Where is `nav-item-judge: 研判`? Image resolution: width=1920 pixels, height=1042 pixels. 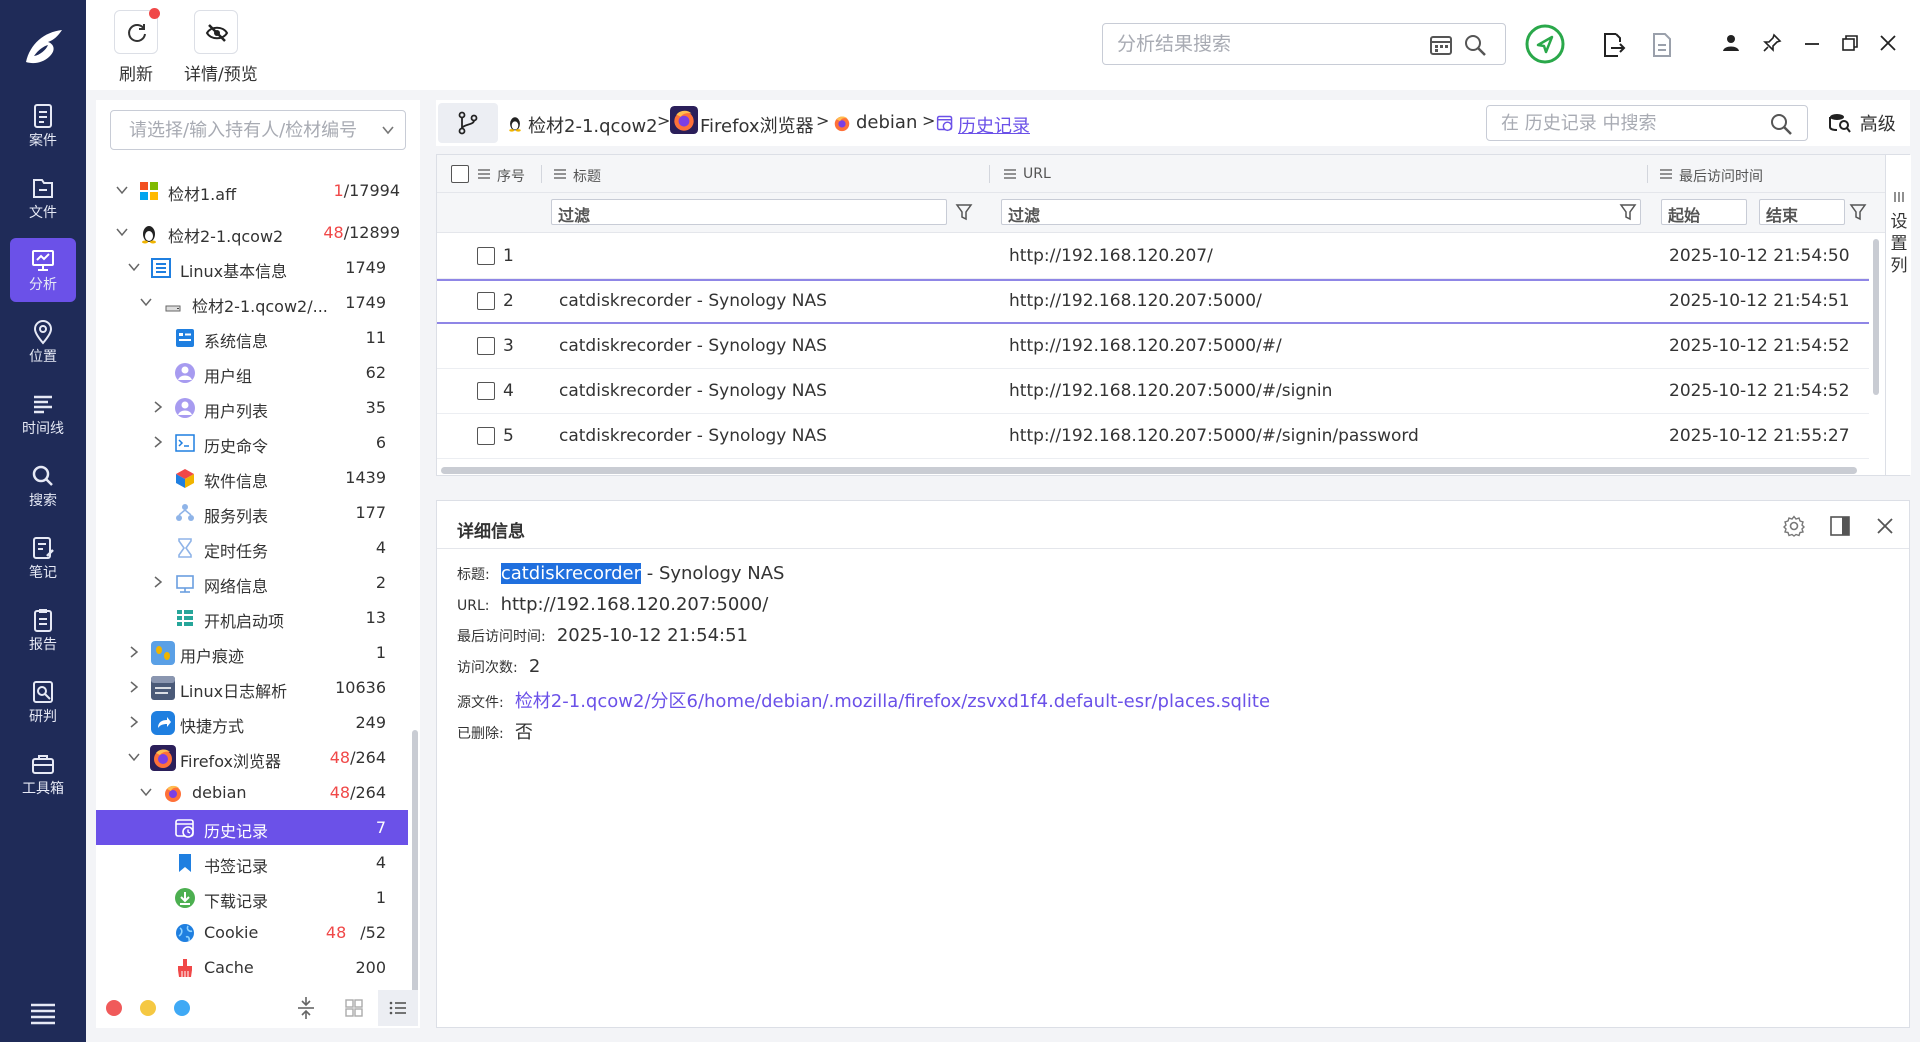
nav-item-judge: 研判 is located at coordinates (43, 702).